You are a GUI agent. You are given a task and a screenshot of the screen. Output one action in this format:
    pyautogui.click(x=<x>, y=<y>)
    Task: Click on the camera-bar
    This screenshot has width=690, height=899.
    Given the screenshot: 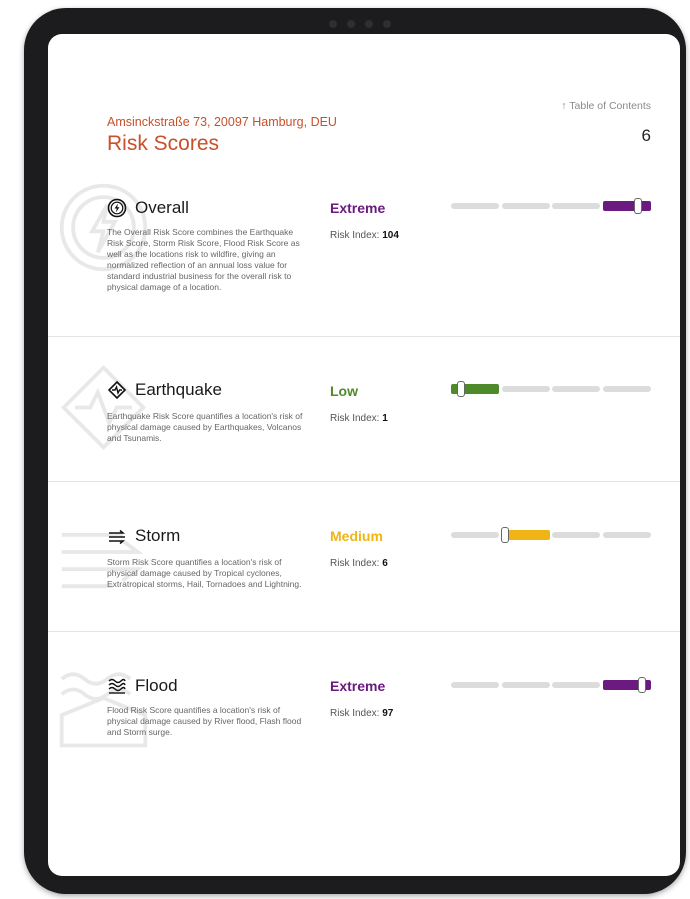 What is the action you would take?
    pyautogui.click(x=360, y=25)
    